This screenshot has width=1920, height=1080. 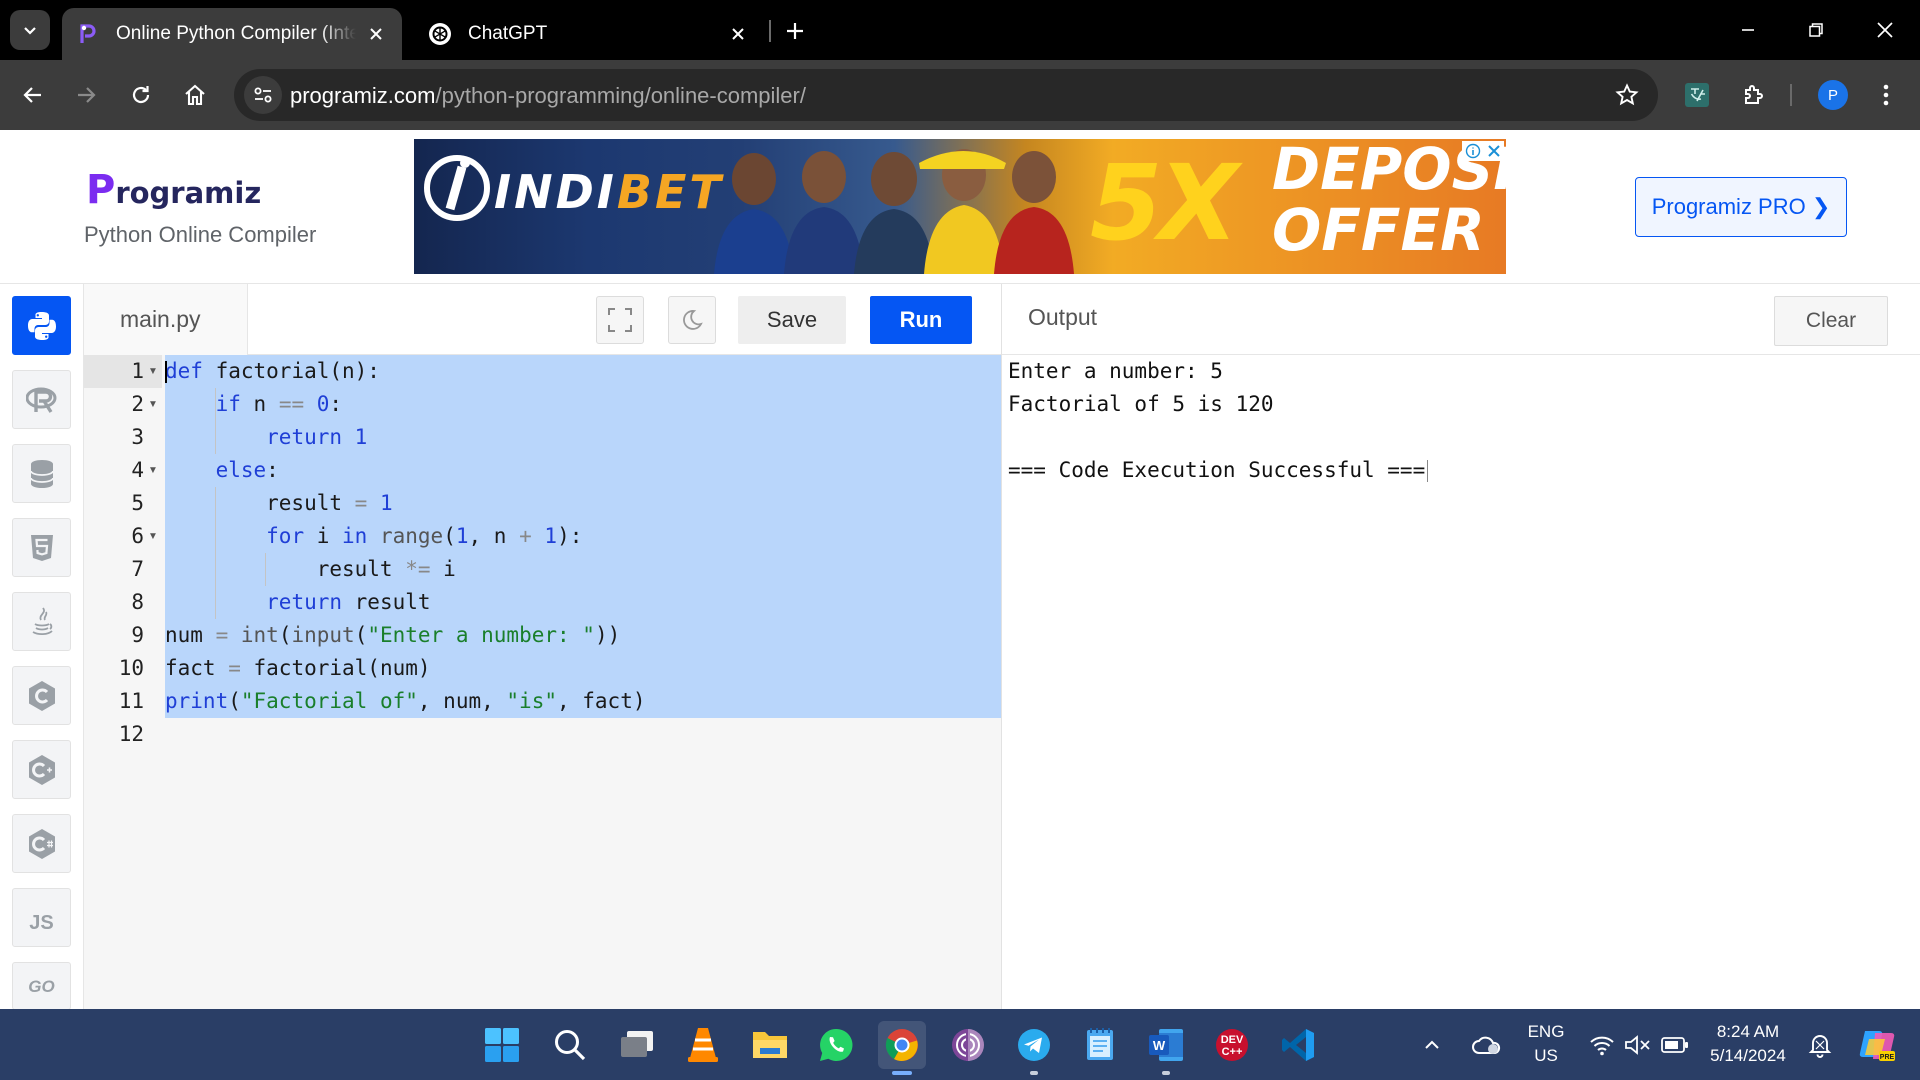 I want to click on file-explorer-icon, so click(x=770, y=1045).